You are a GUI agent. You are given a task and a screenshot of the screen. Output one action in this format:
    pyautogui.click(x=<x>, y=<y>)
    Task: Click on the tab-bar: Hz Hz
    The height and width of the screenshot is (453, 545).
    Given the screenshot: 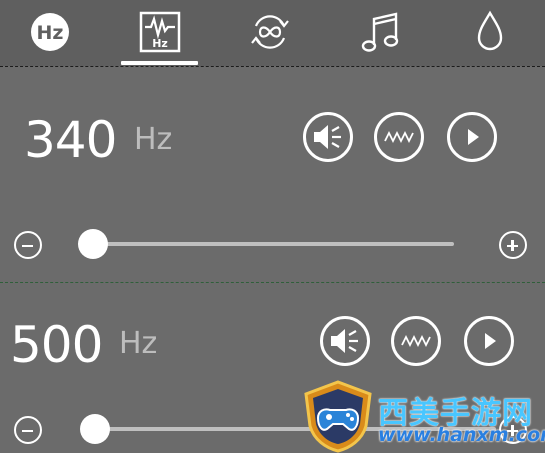 What is the action you would take?
    pyautogui.click(x=272, y=33)
    